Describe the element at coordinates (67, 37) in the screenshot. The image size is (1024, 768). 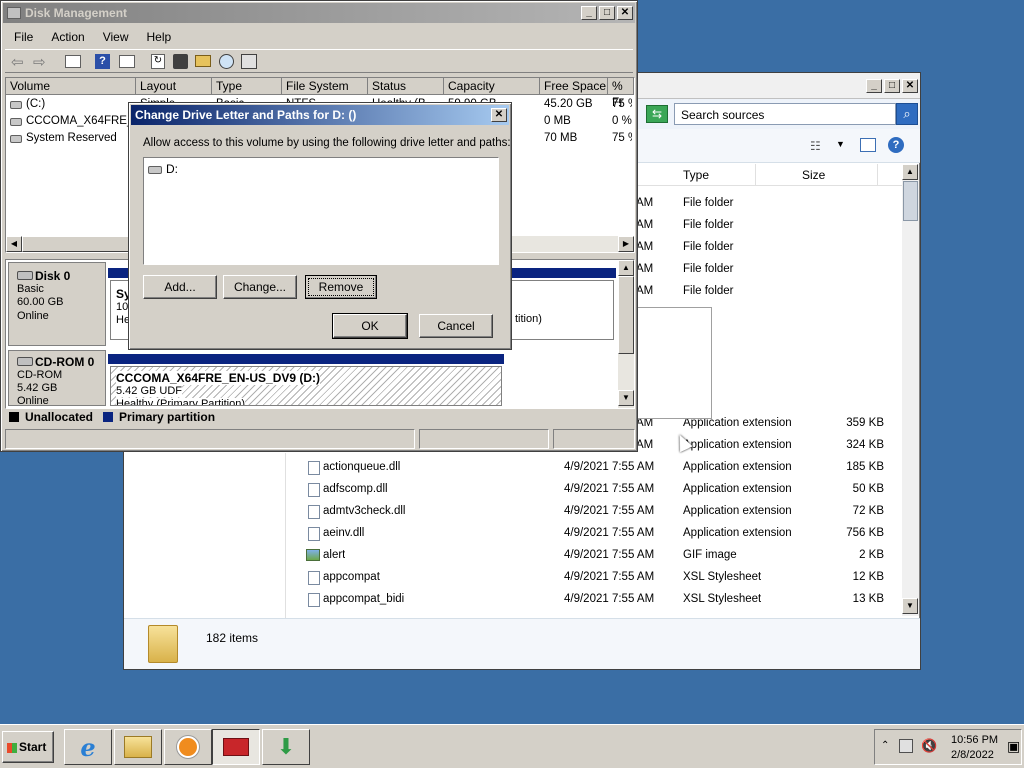
I see `menu-action: Action` at that location.